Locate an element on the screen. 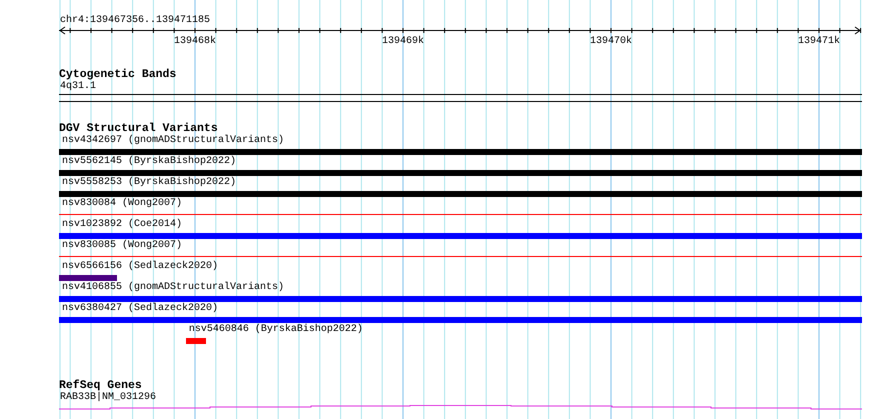 The width and height of the screenshot is (890, 419). ruler-label: 139469k is located at coordinates (403, 42).